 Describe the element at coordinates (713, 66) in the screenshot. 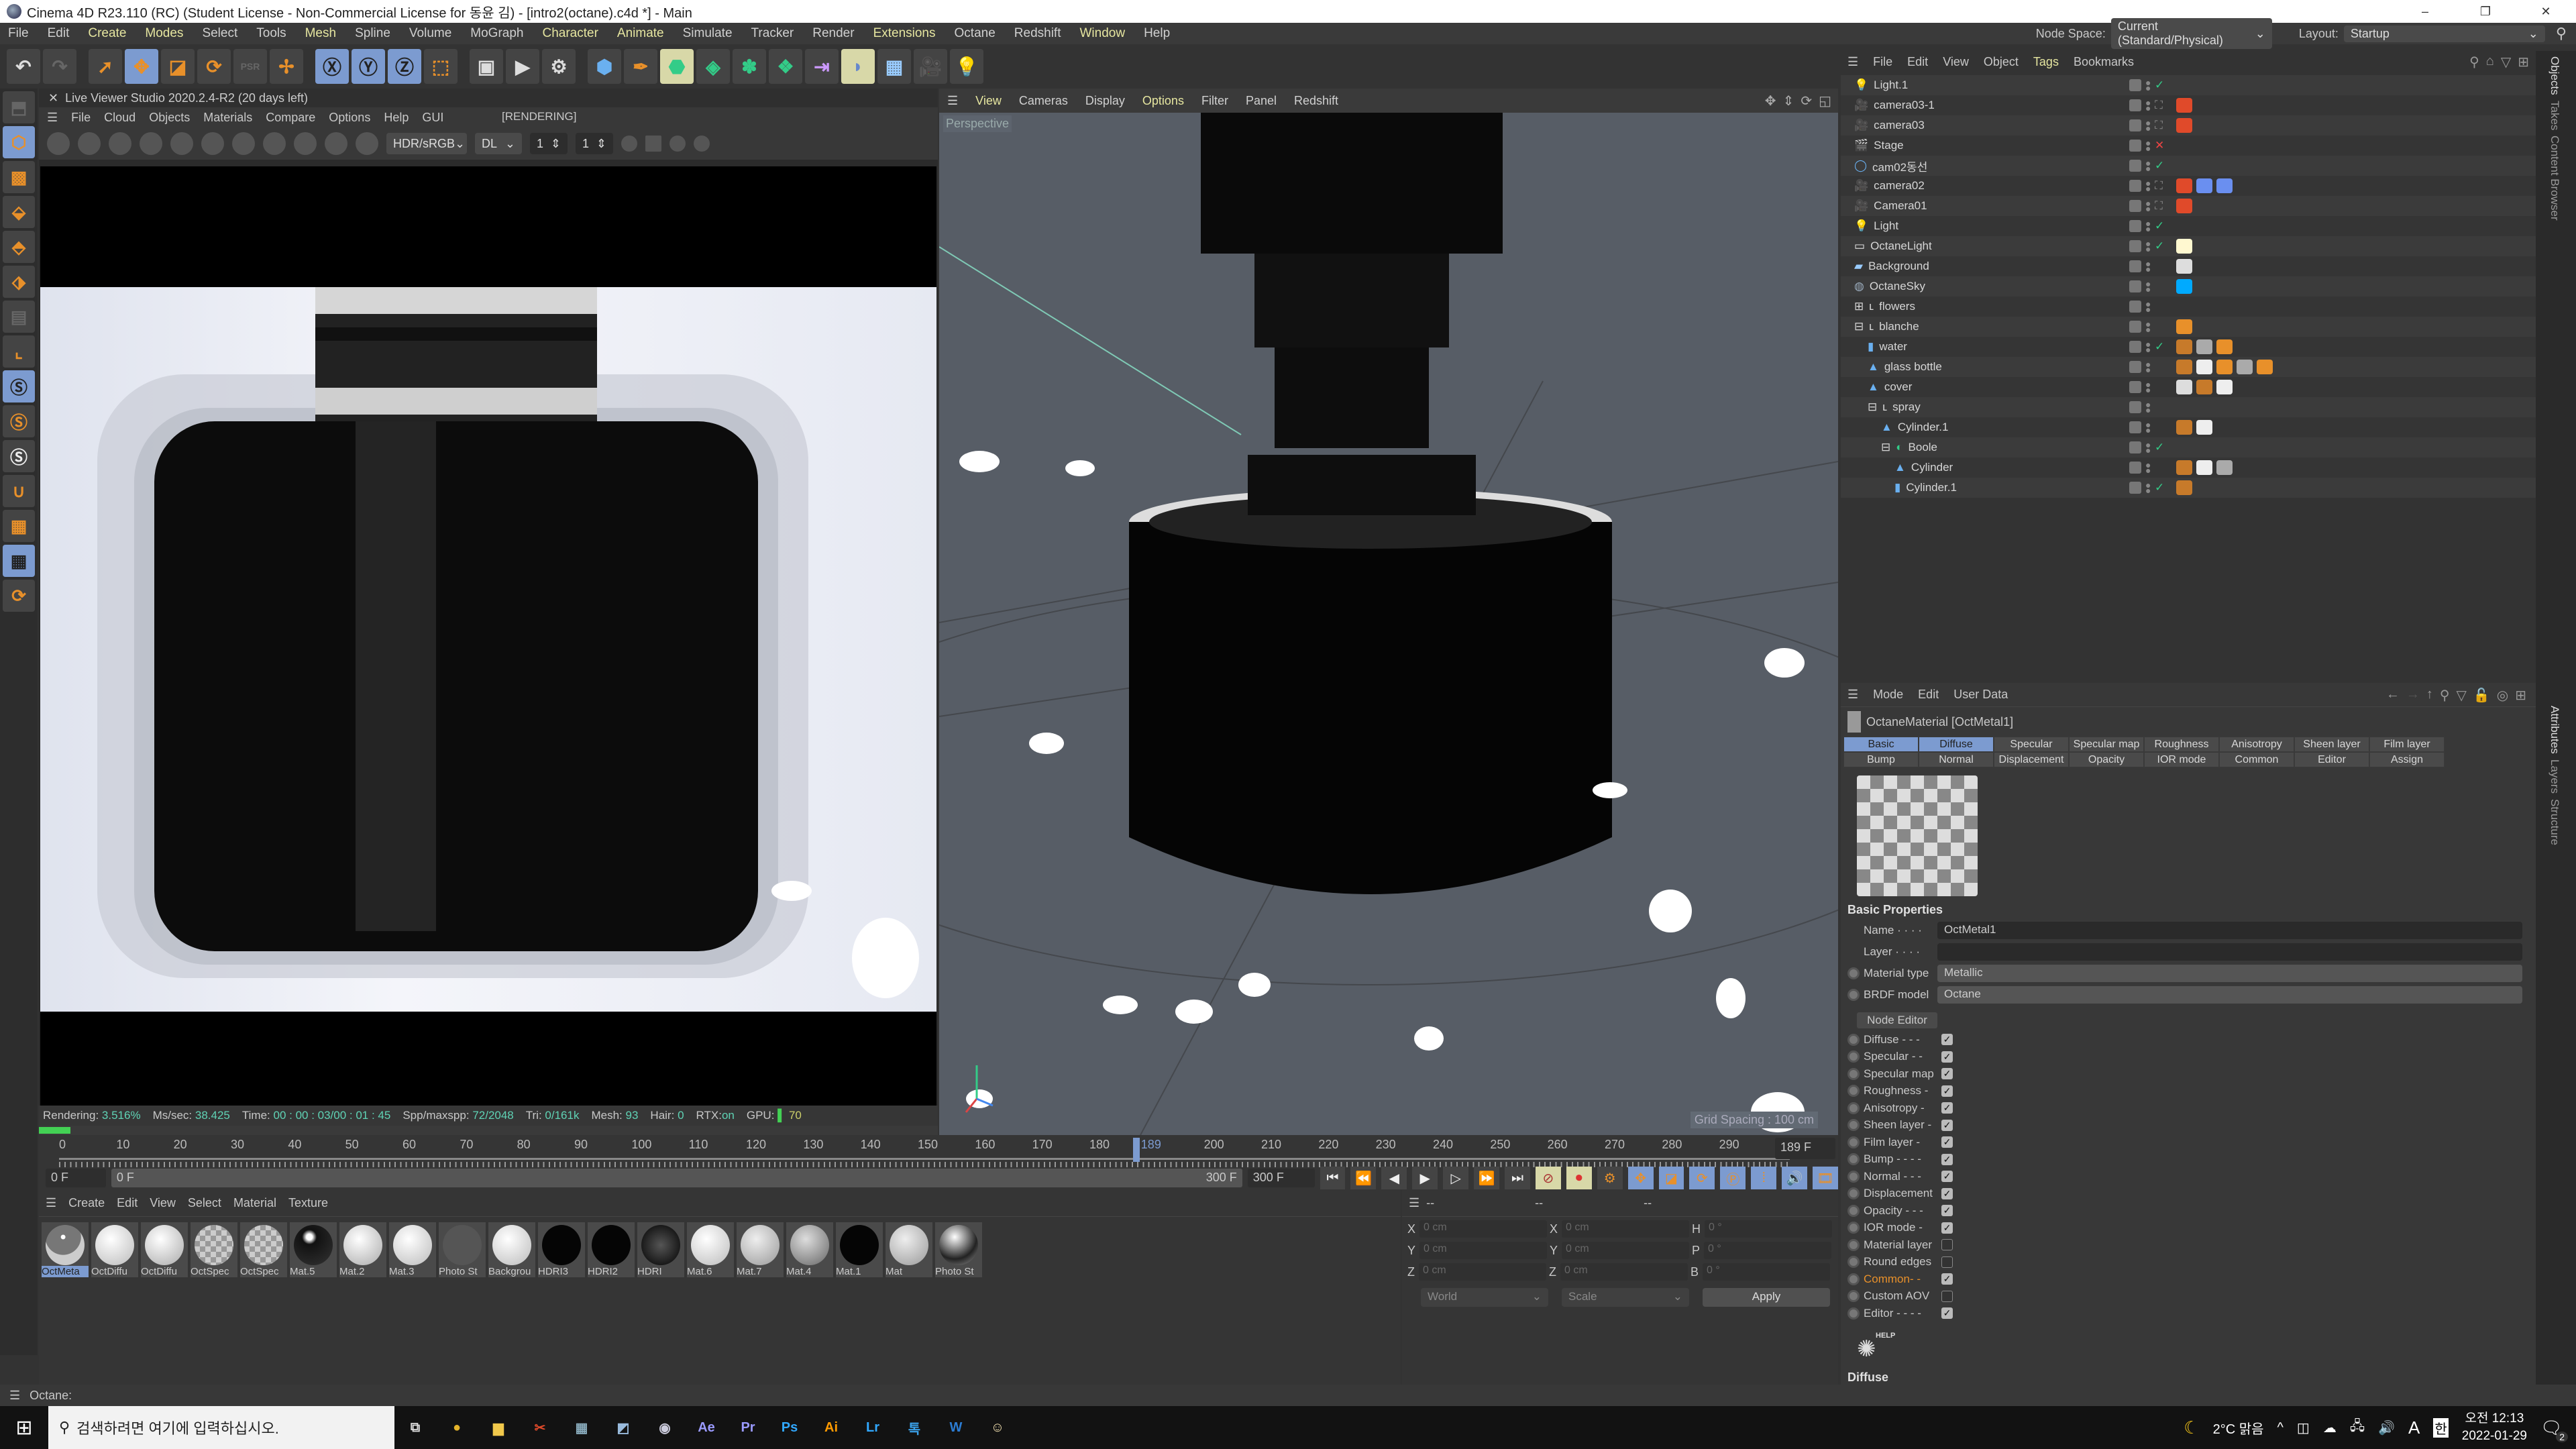

I see `extrude-icon: ◈` at that location.